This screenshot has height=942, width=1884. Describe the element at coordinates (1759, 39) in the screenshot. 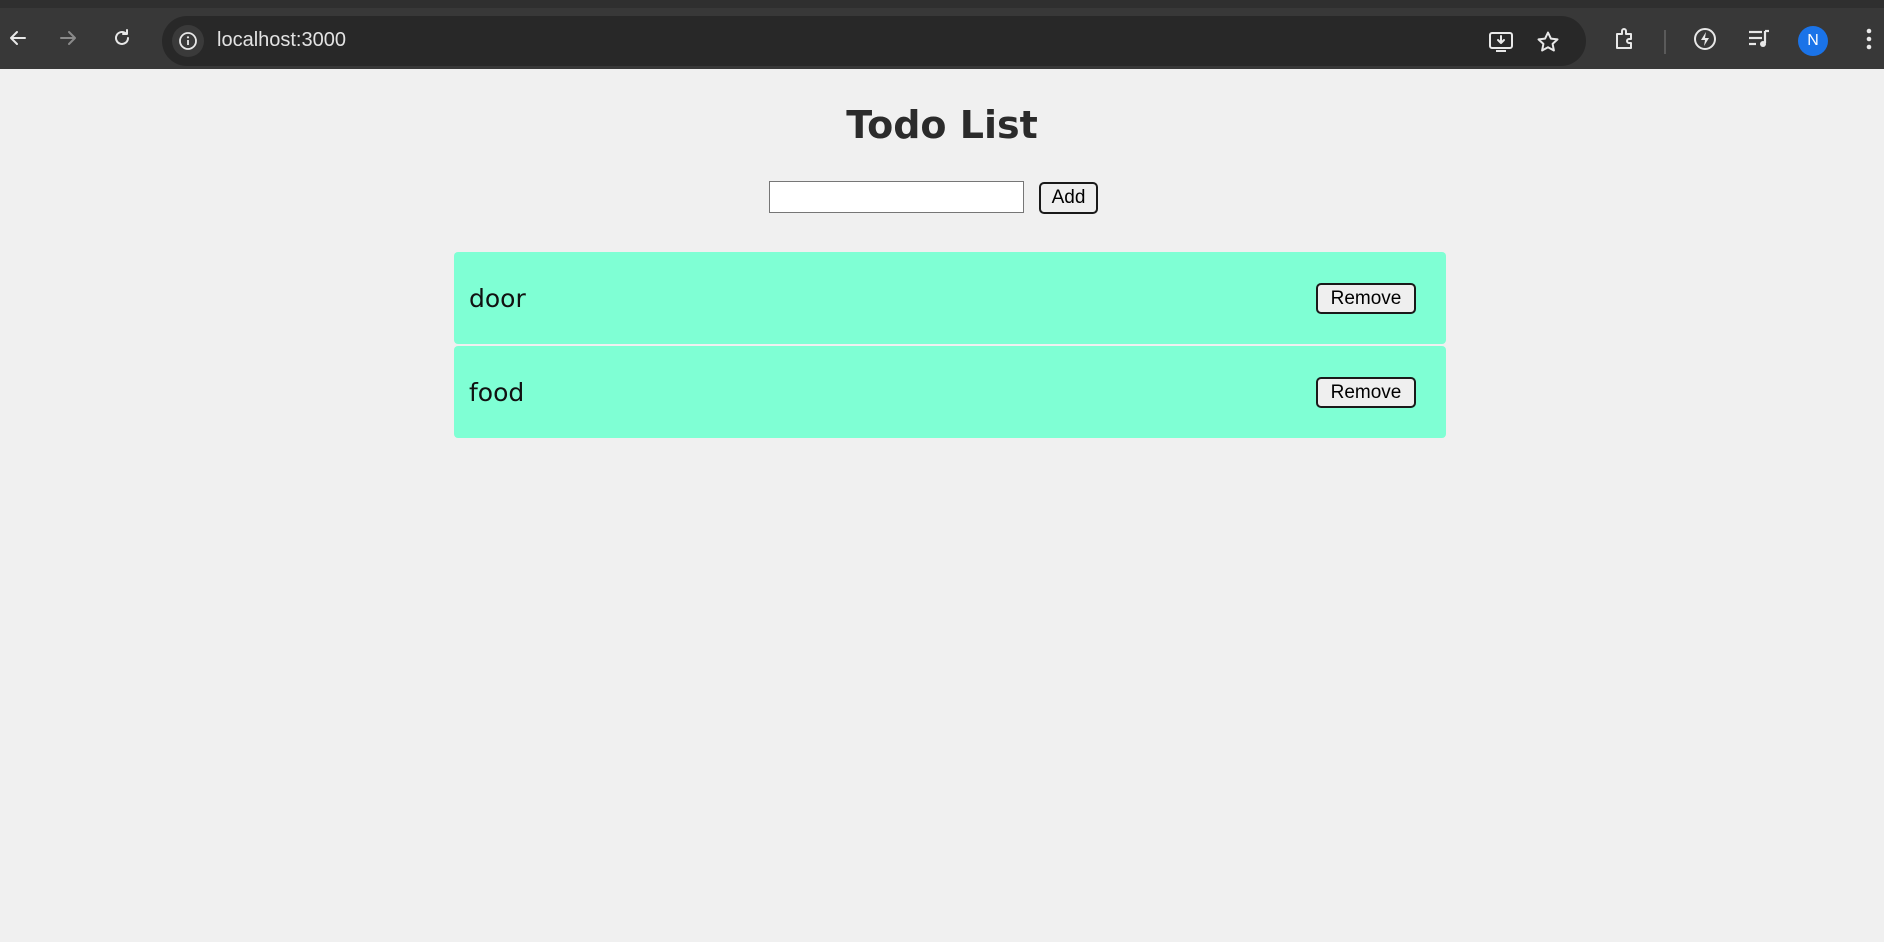

I see `media-queue-icon` at that location.